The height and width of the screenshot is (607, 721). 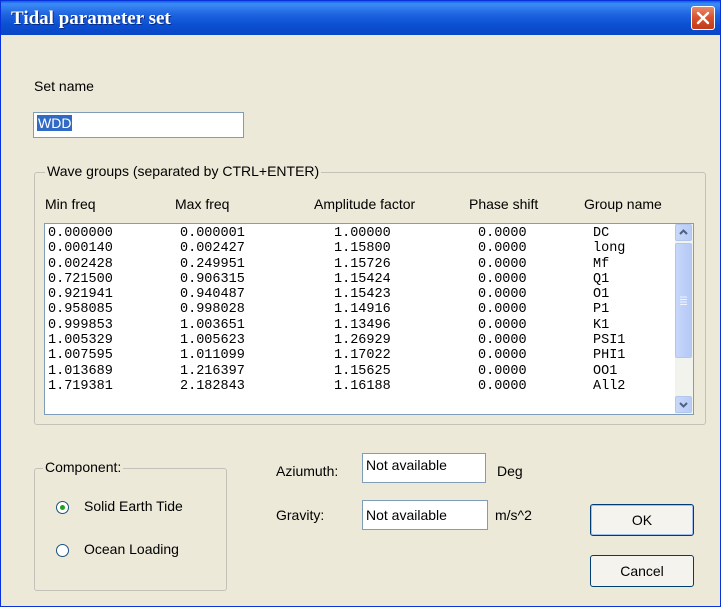 I want to click on gravity-field: Not available, so click(x=425, y=515).